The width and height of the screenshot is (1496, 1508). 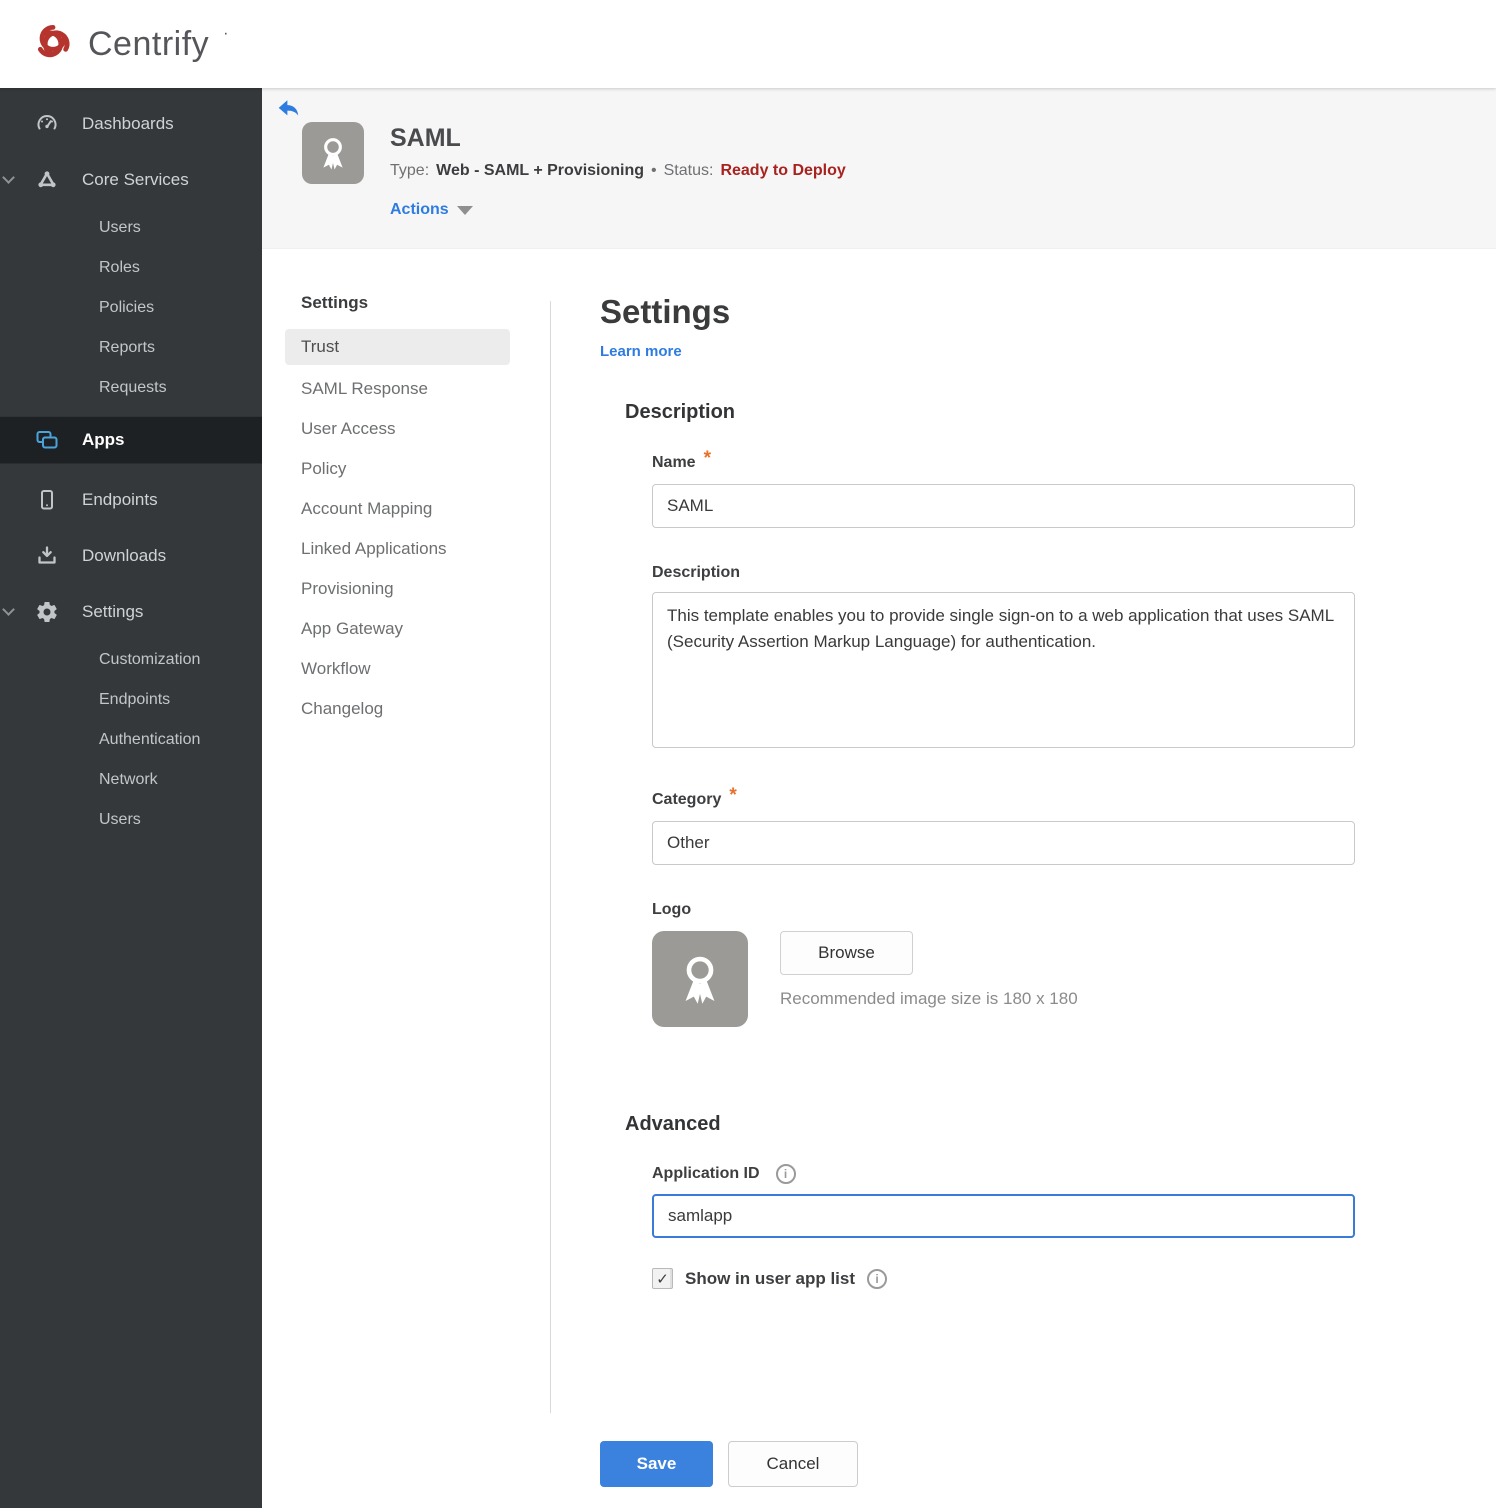 What do you see at coordinates (397, 549) in the screenshot?
I see `subnav-item-linked-applications: Linked Applications` at bounding box center [397, 549].